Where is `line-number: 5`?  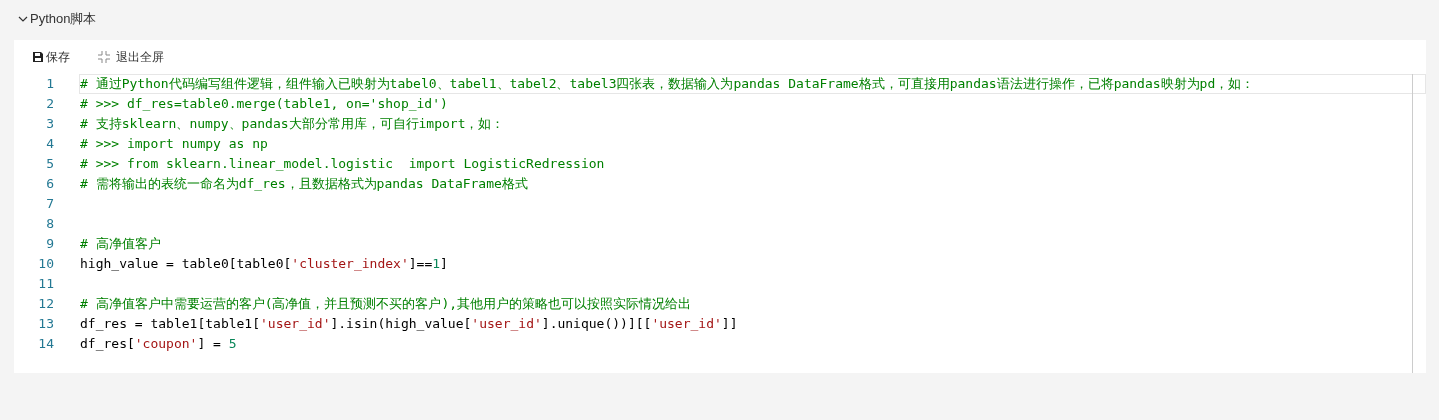
line-number: 5 is located at coordinates (49, 164).